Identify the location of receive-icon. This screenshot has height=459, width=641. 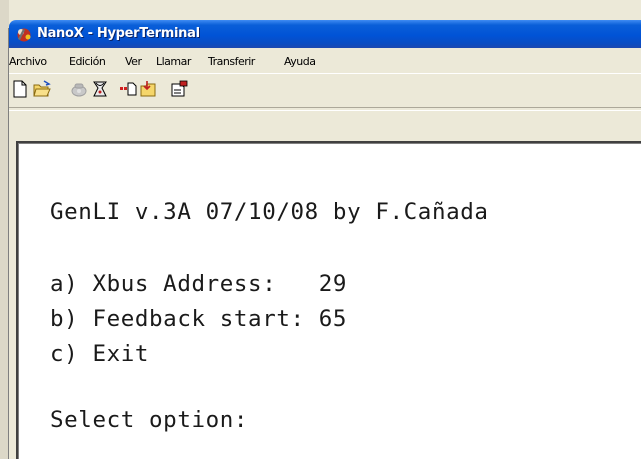
(148, 89).